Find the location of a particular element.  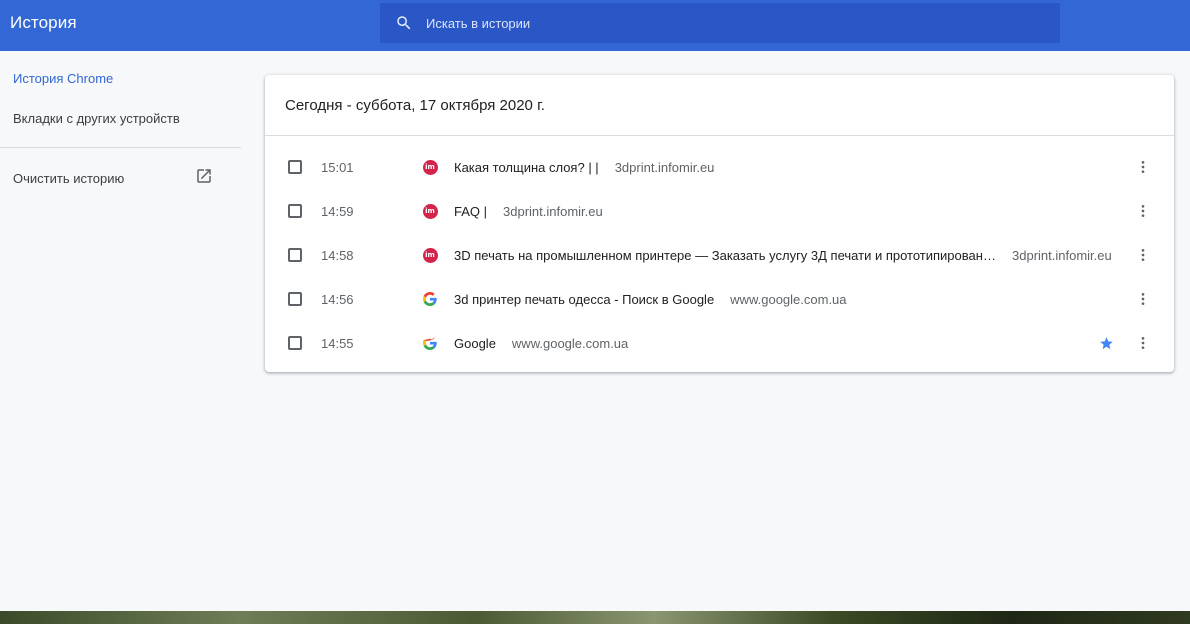

entry-title: FAQ | is located at coordinates (470, 211).